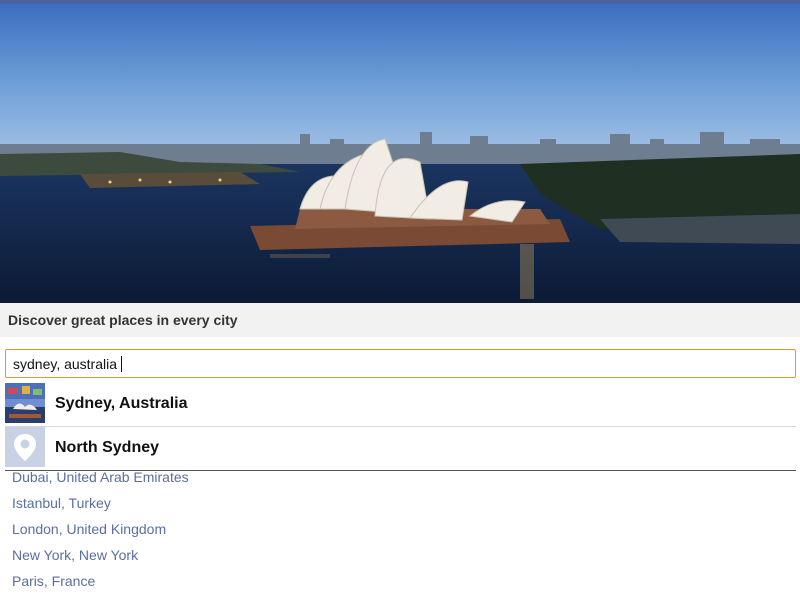  I want to click on suggestion-label: North Sydney, so click(107, 447).